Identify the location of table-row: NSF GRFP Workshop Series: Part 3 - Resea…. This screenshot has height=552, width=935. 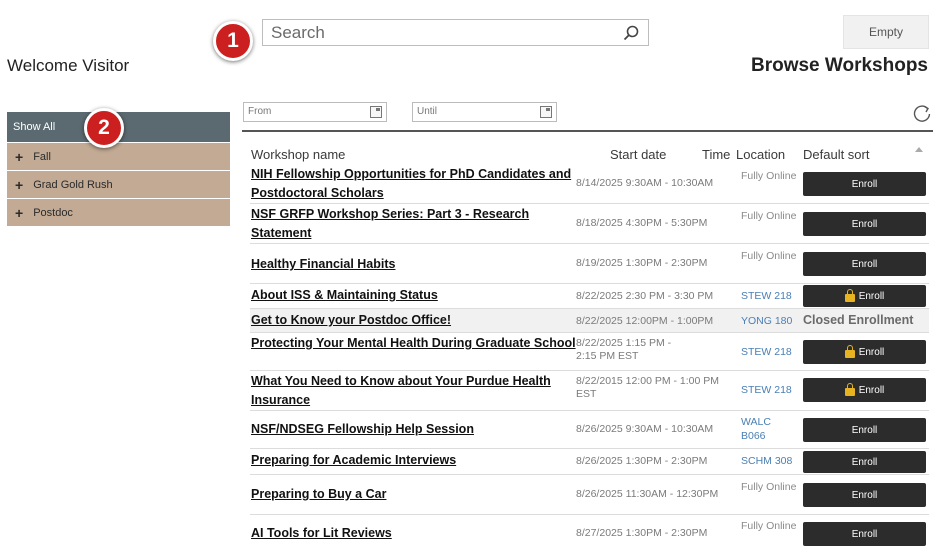
(589, 224).